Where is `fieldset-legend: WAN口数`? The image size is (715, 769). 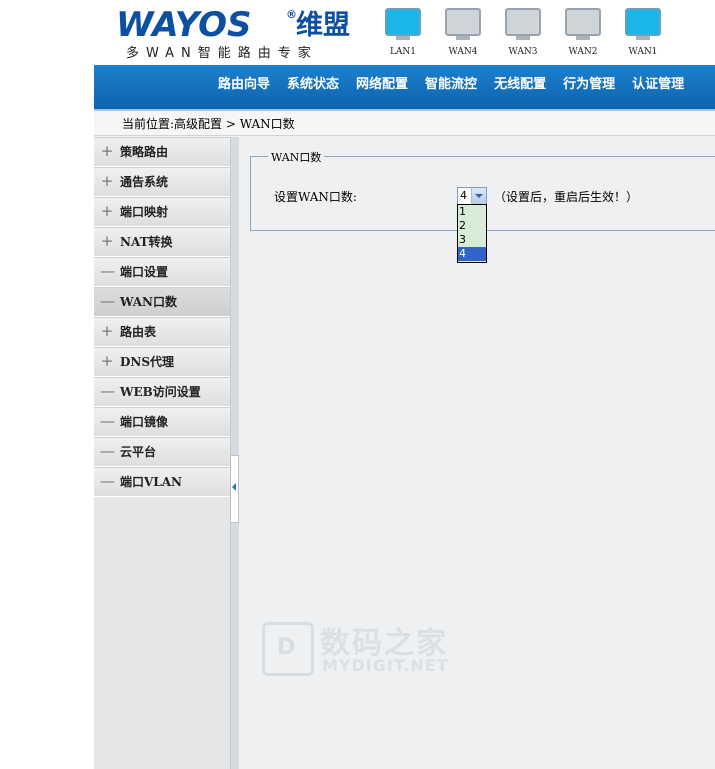
fieldset-legend: WAN口数 is located at coordinates (296, 157).